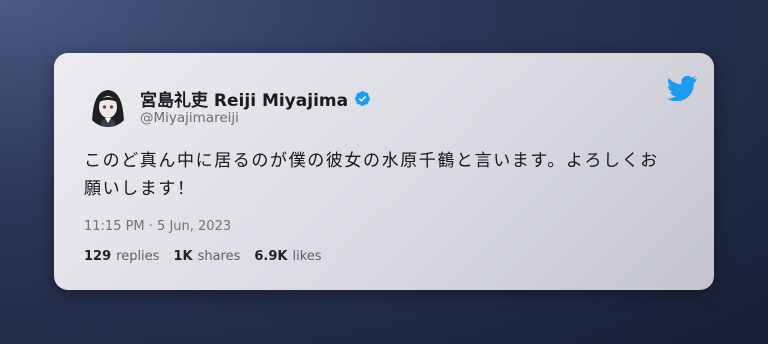 Image resolution: width=768 pixels, height=344 pixels. Describe the element at coordinates (183, 256) in the screenshot. I see `shares-count: 1K` at that location.